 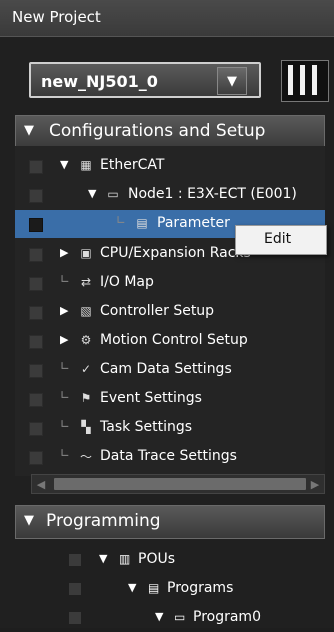 I want to click on tree-item-label: Cam Data Settings, so click(x=166, y=369).